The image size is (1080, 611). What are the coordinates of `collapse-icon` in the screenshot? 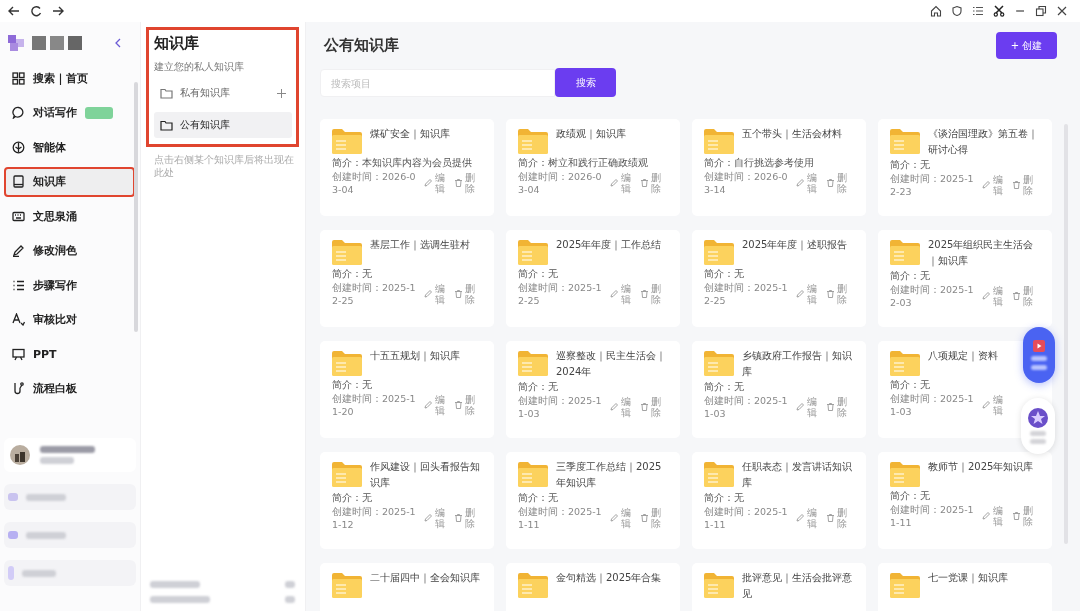 It's located at (118, 43).